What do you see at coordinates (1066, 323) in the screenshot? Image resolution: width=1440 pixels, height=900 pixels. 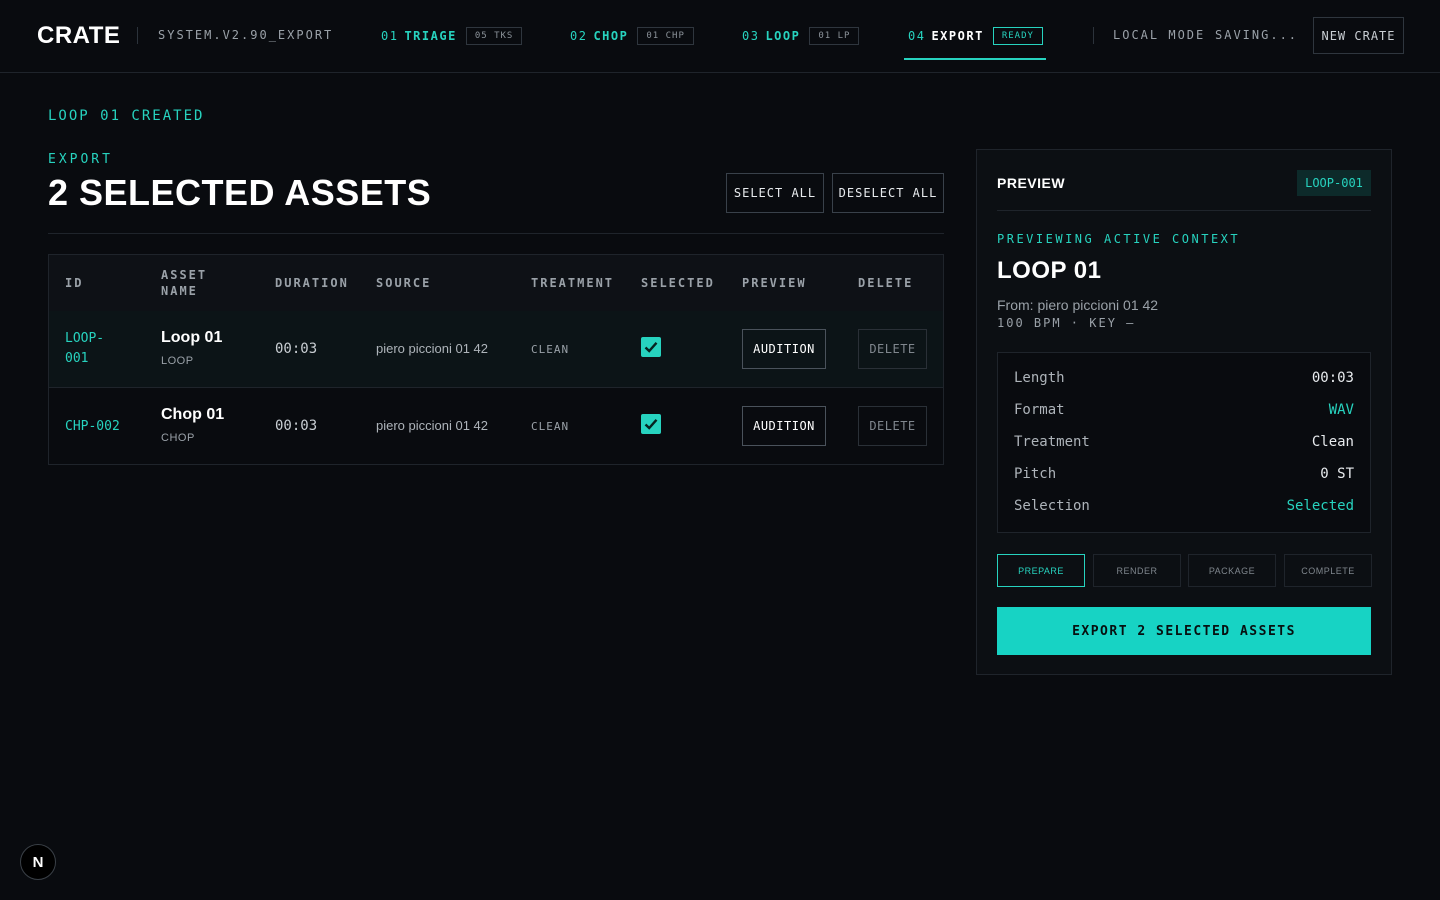 I see `preview-meta: 100 BPM · KEY —` at bounding box center [1066, 323].